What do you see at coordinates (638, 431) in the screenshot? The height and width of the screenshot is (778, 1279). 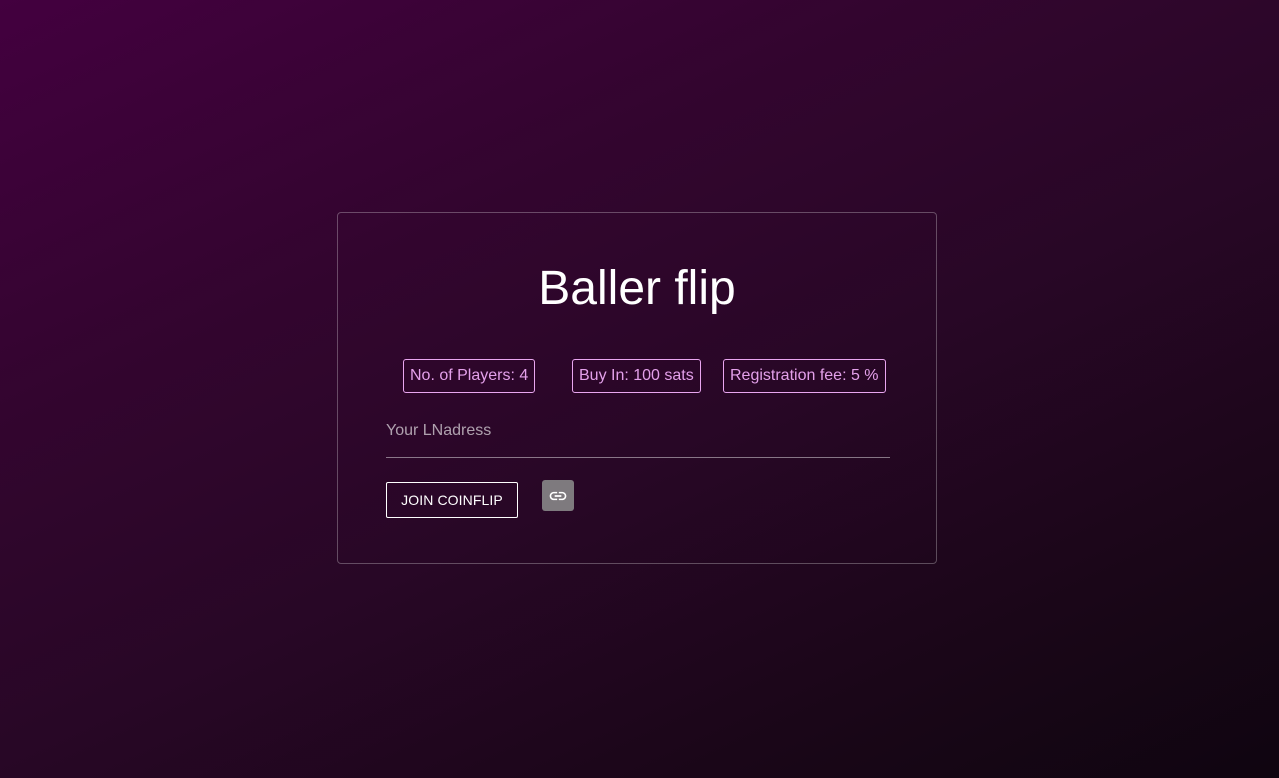 I see `ln-address-input` at bounding box center [638, 431].